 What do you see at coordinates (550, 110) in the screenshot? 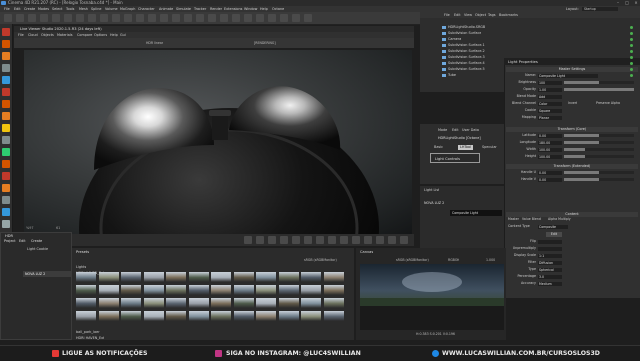
I see `property-field: Square` at bounding box center [550, 110].